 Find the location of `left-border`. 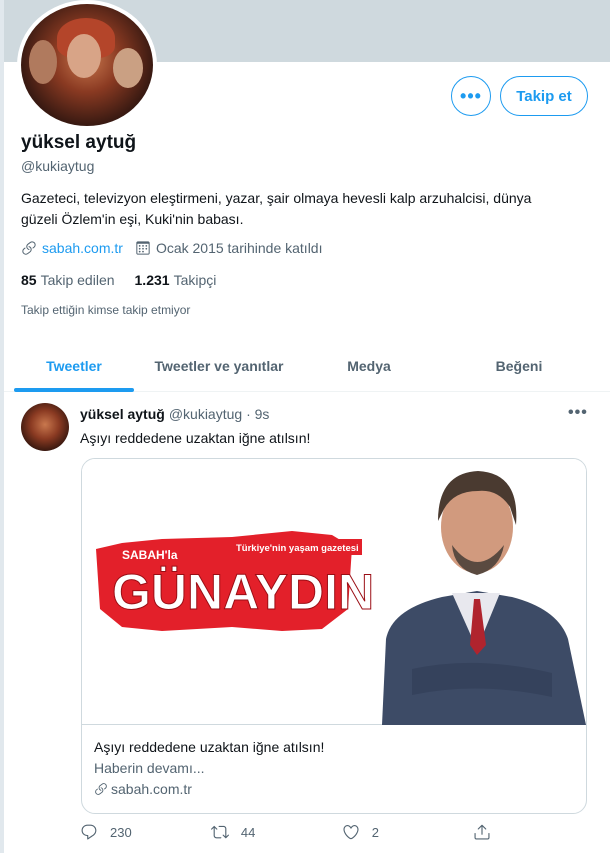

left-border is located at coordinates (2, 426).